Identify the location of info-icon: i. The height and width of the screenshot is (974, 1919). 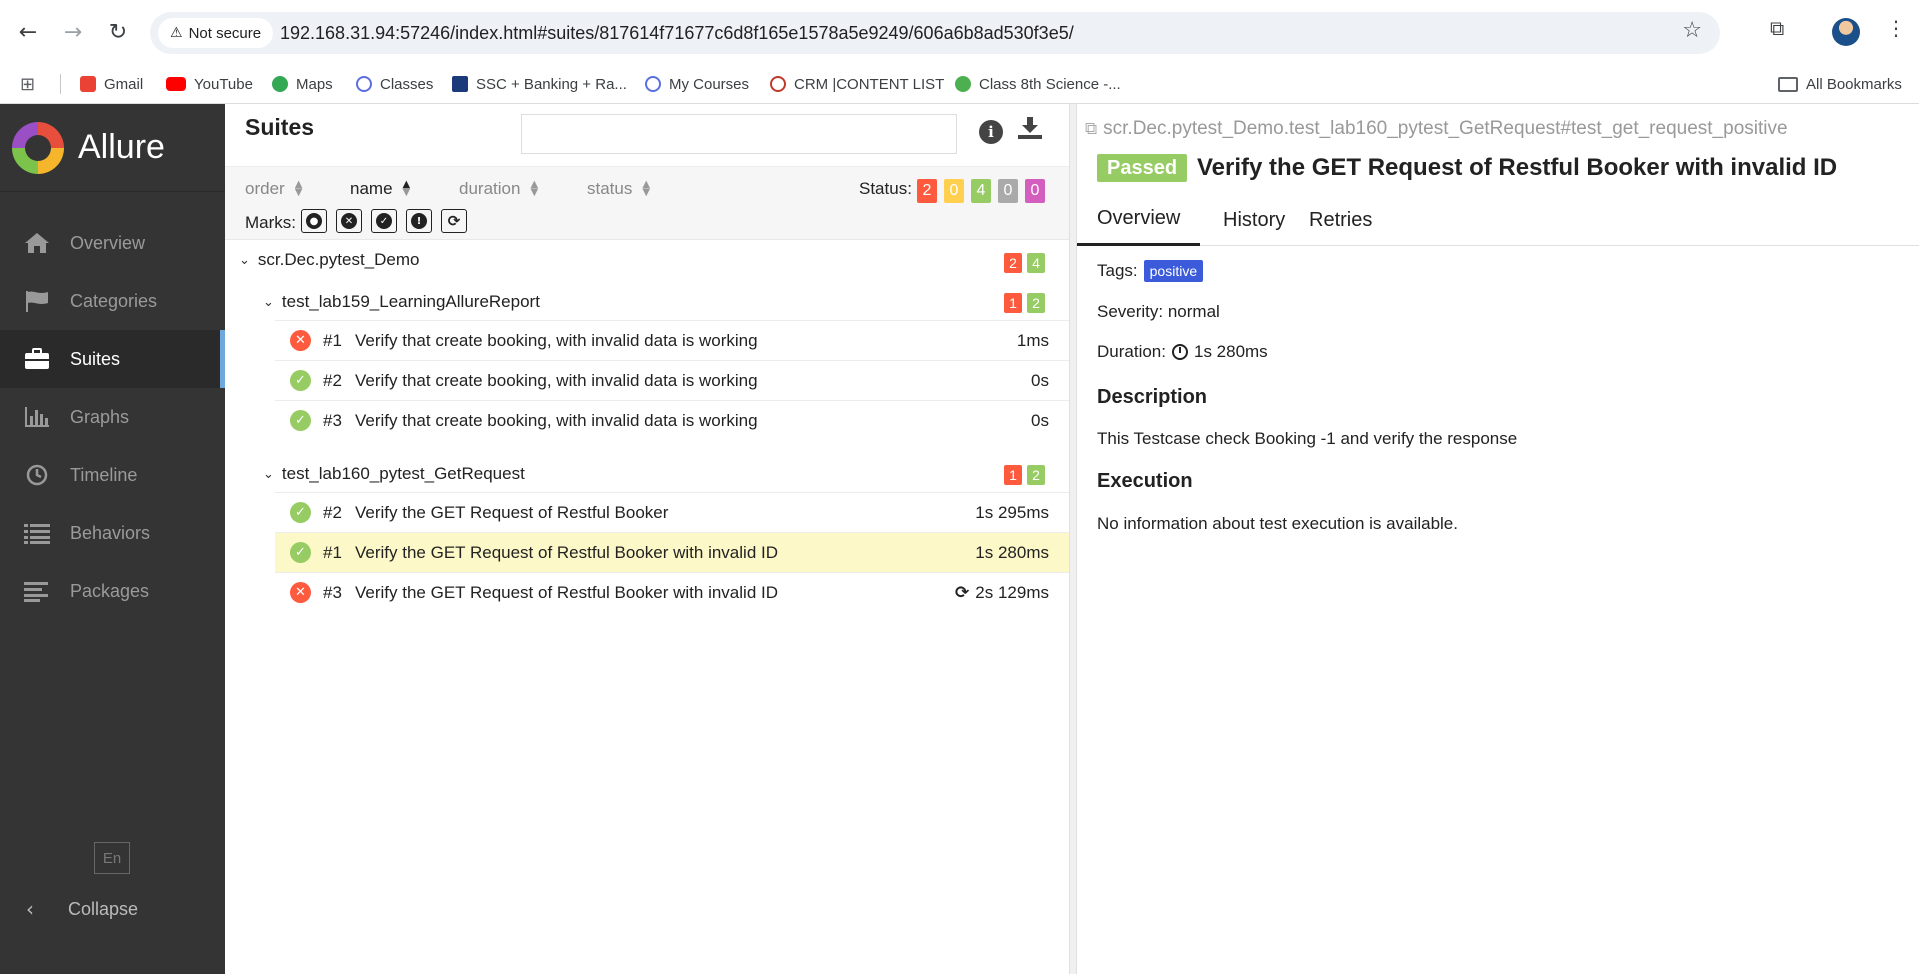
(991, 132).